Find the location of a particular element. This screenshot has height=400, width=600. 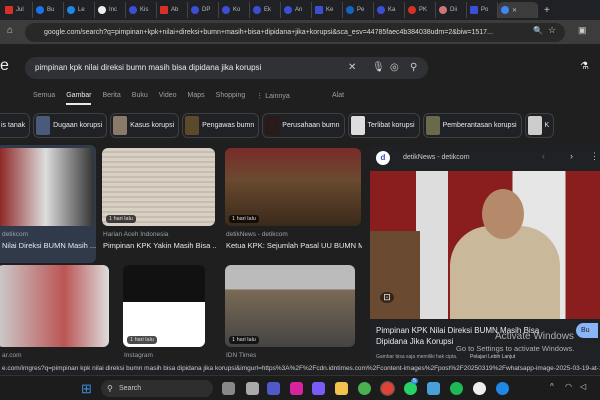

zoom-icon: 🔍 is located at coordinates (538, 30).